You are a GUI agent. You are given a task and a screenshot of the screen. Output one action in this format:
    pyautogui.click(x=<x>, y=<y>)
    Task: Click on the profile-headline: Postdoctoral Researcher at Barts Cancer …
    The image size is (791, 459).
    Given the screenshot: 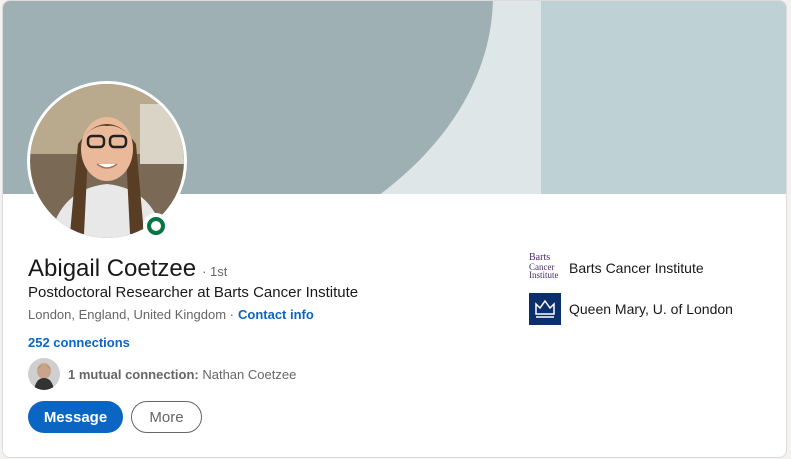 What is the action you would take?
    pyautogui.click(x=193, y=292)
    